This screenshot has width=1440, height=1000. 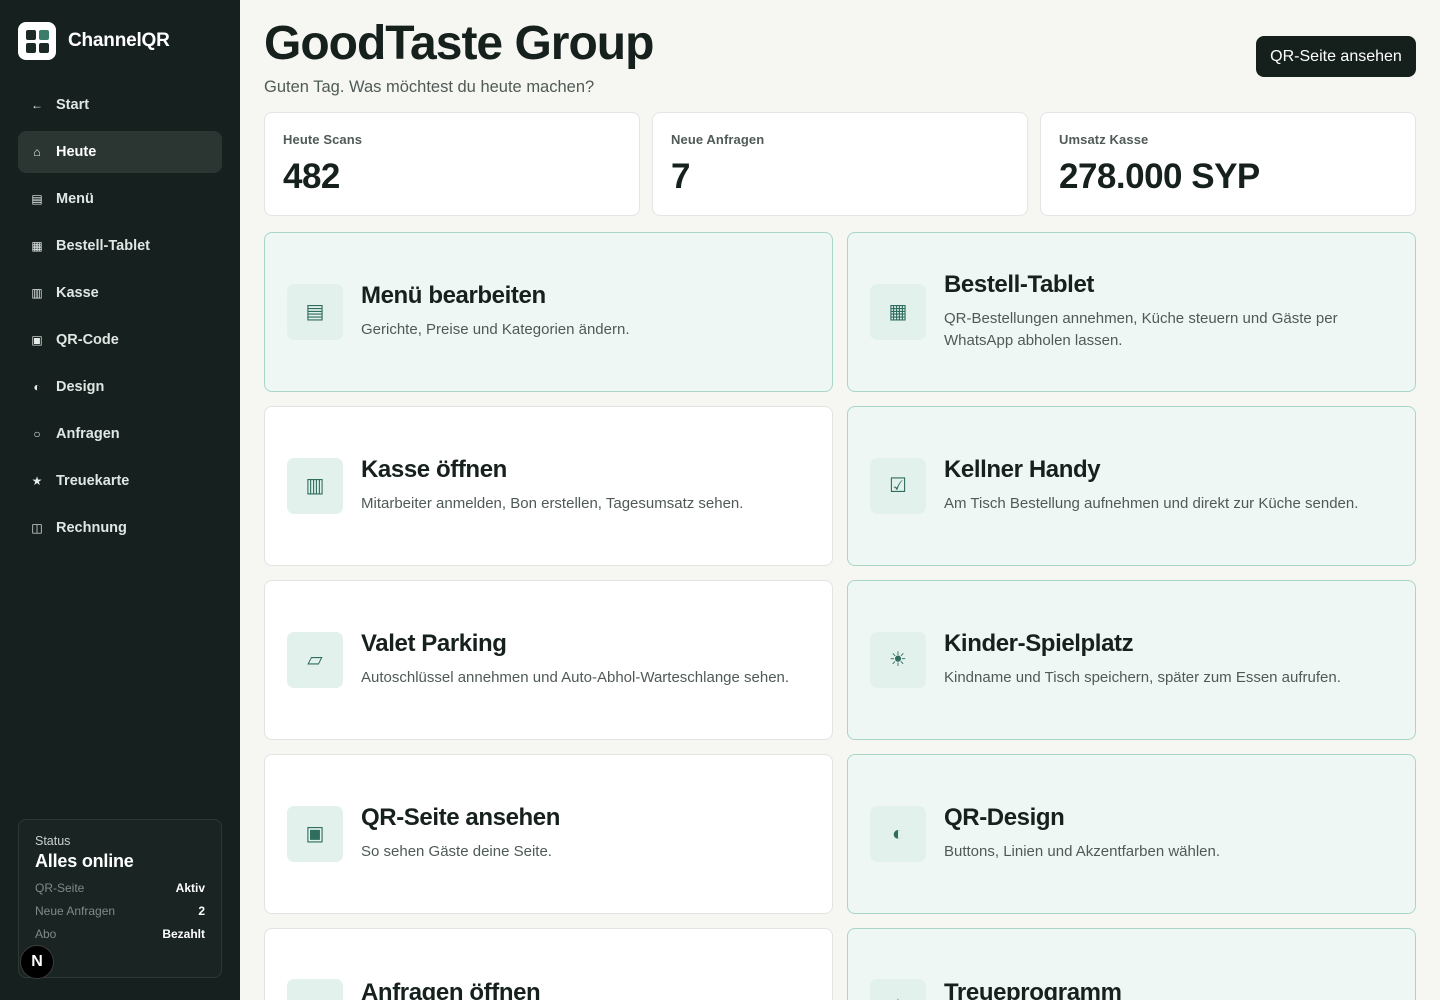 What do you see at coordinates (37, 152) in the screenshot?
I see `home-icon: ⌂` at bounding box center [37, 152].